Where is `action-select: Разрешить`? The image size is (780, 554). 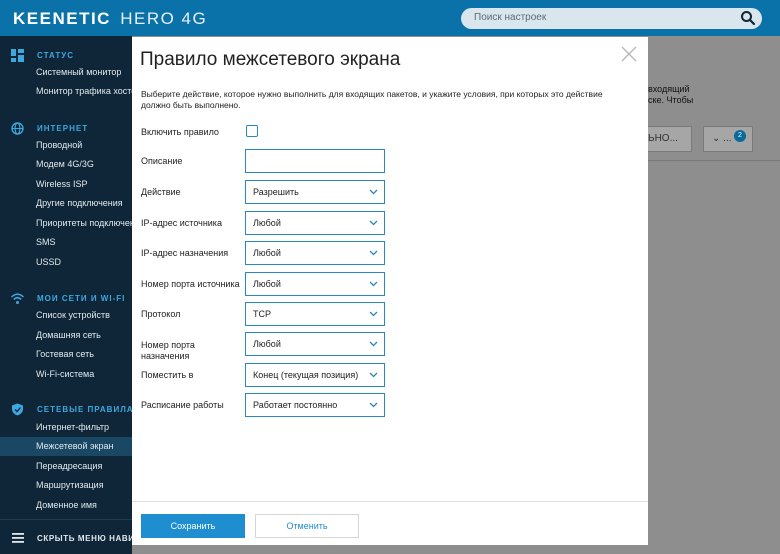 action-select: Разрешить is located at coordinates (315, 192).